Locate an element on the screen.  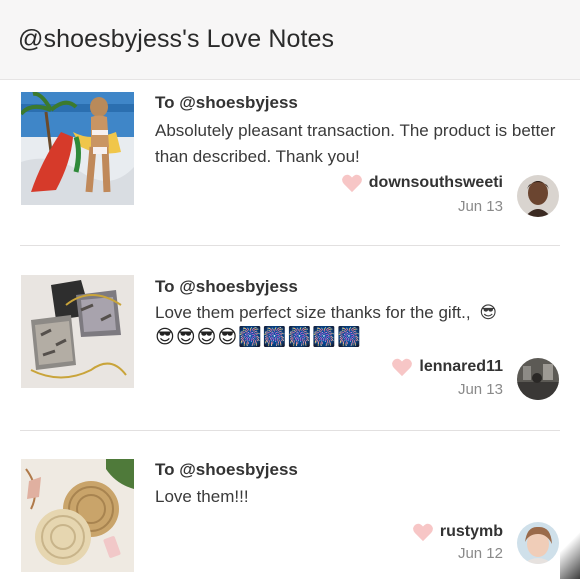
rattan-bags-photo-icon is located at coordinates (77, 515).